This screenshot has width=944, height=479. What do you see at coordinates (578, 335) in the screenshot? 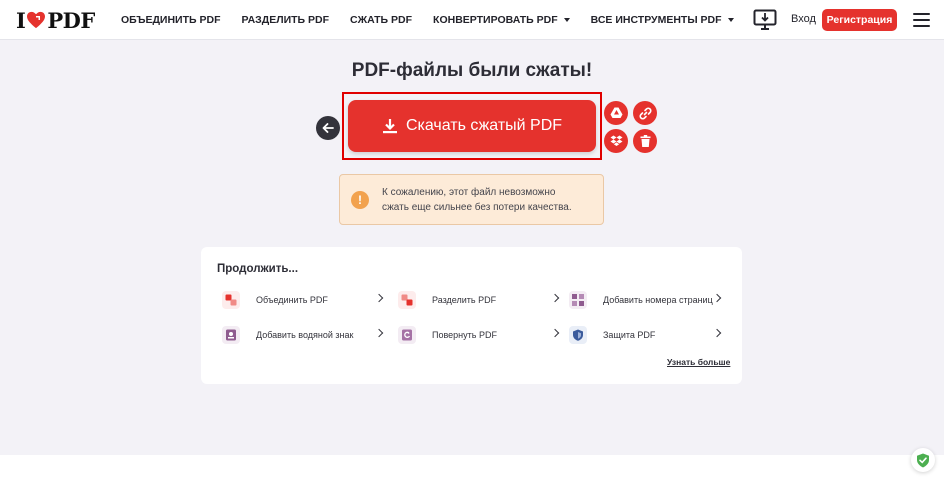
I see `protect-pdf-icon` at bounding box center [578, 335].